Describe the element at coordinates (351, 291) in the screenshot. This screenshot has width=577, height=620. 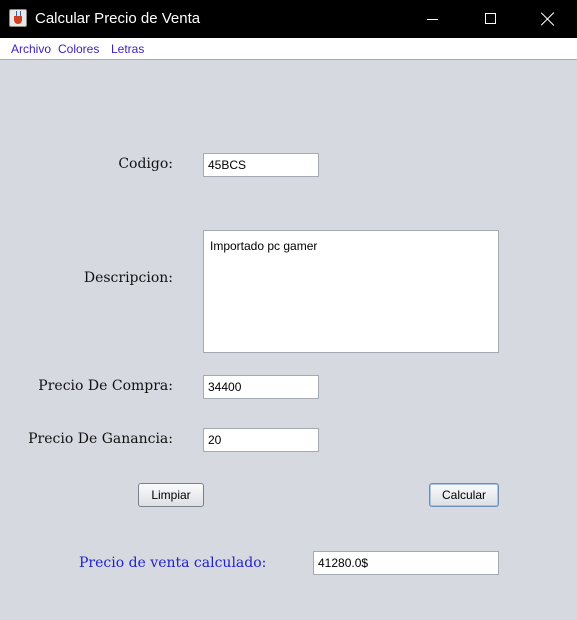
I see `descripcion-textarea: Importado pc gamer` at that location.